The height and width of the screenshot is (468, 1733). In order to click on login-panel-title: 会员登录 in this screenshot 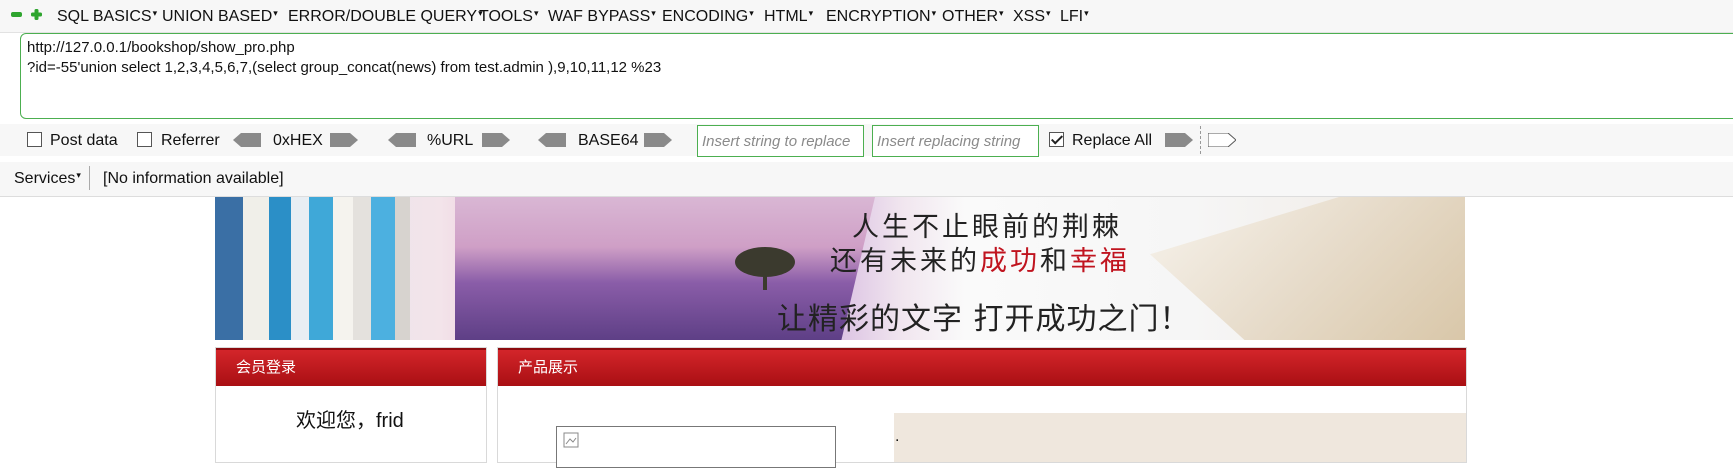, I will do `click(351, 367)`.